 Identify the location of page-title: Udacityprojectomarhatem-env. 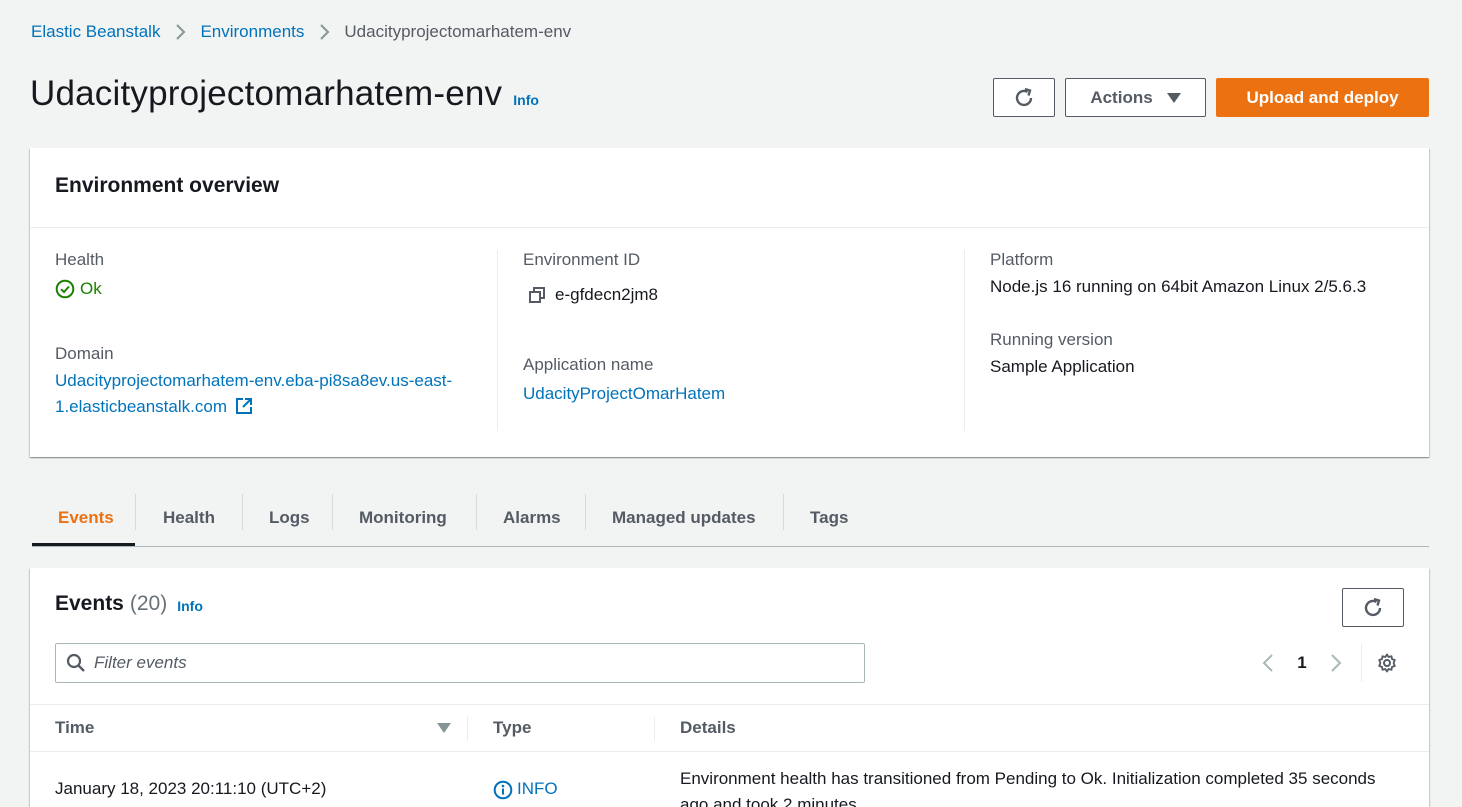
(266, 93).